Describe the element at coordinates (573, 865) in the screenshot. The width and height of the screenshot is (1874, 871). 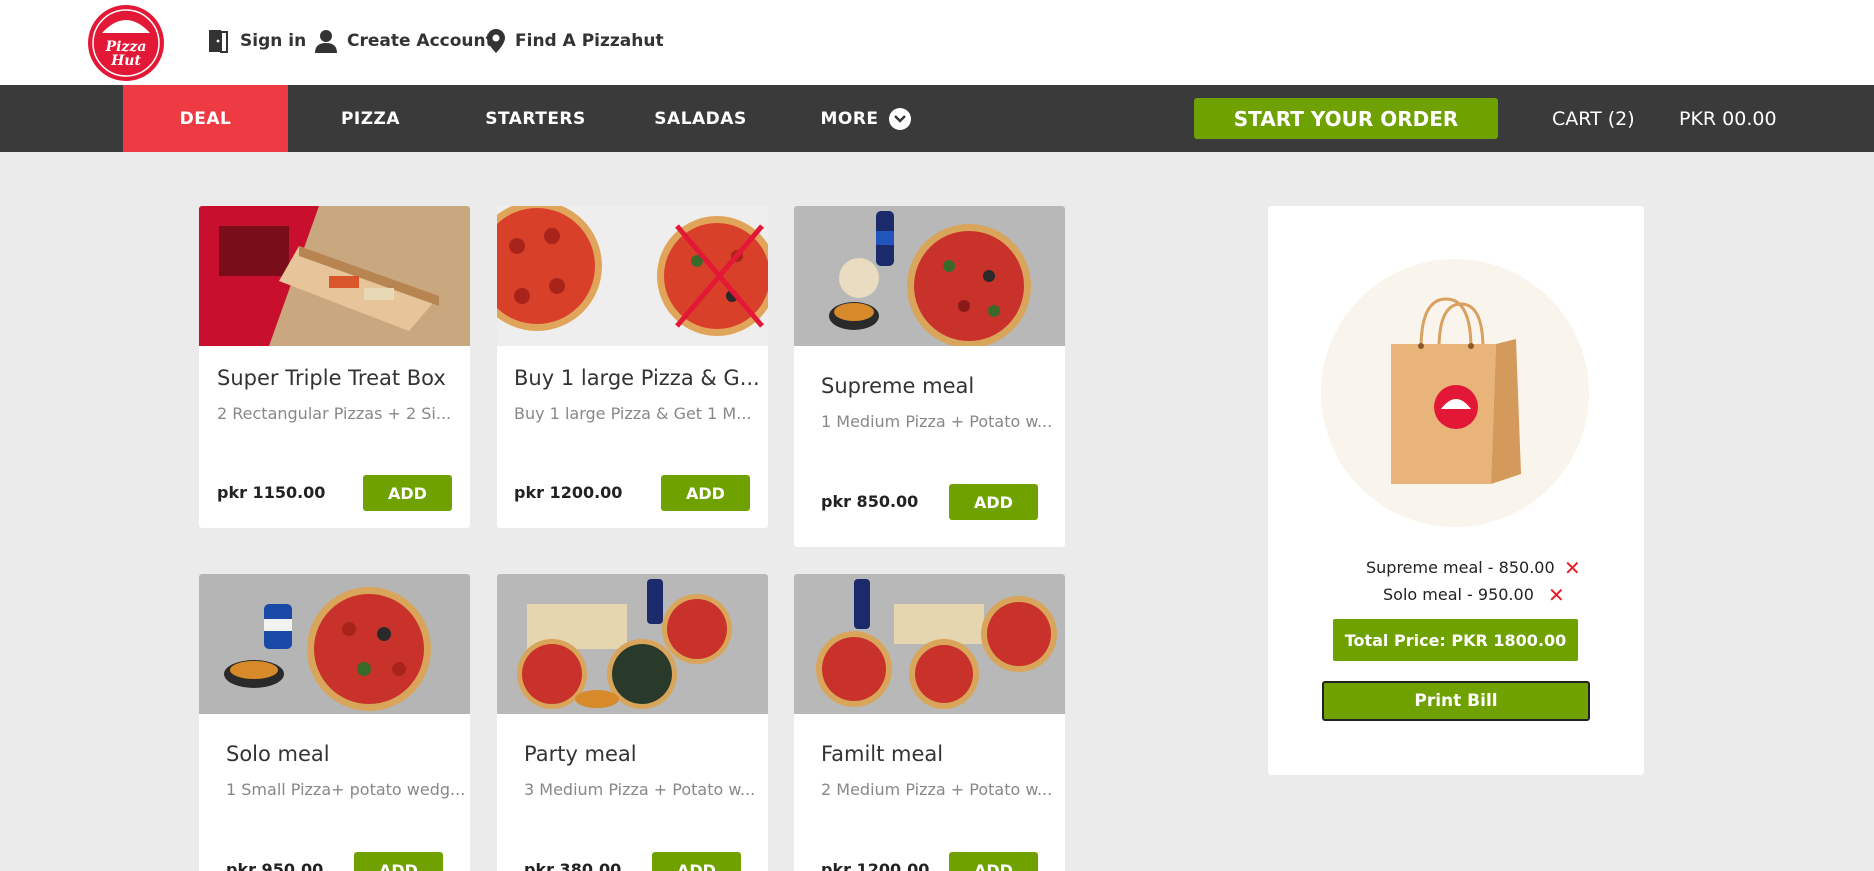
I see `product-price: pkr 380.00` at that location.